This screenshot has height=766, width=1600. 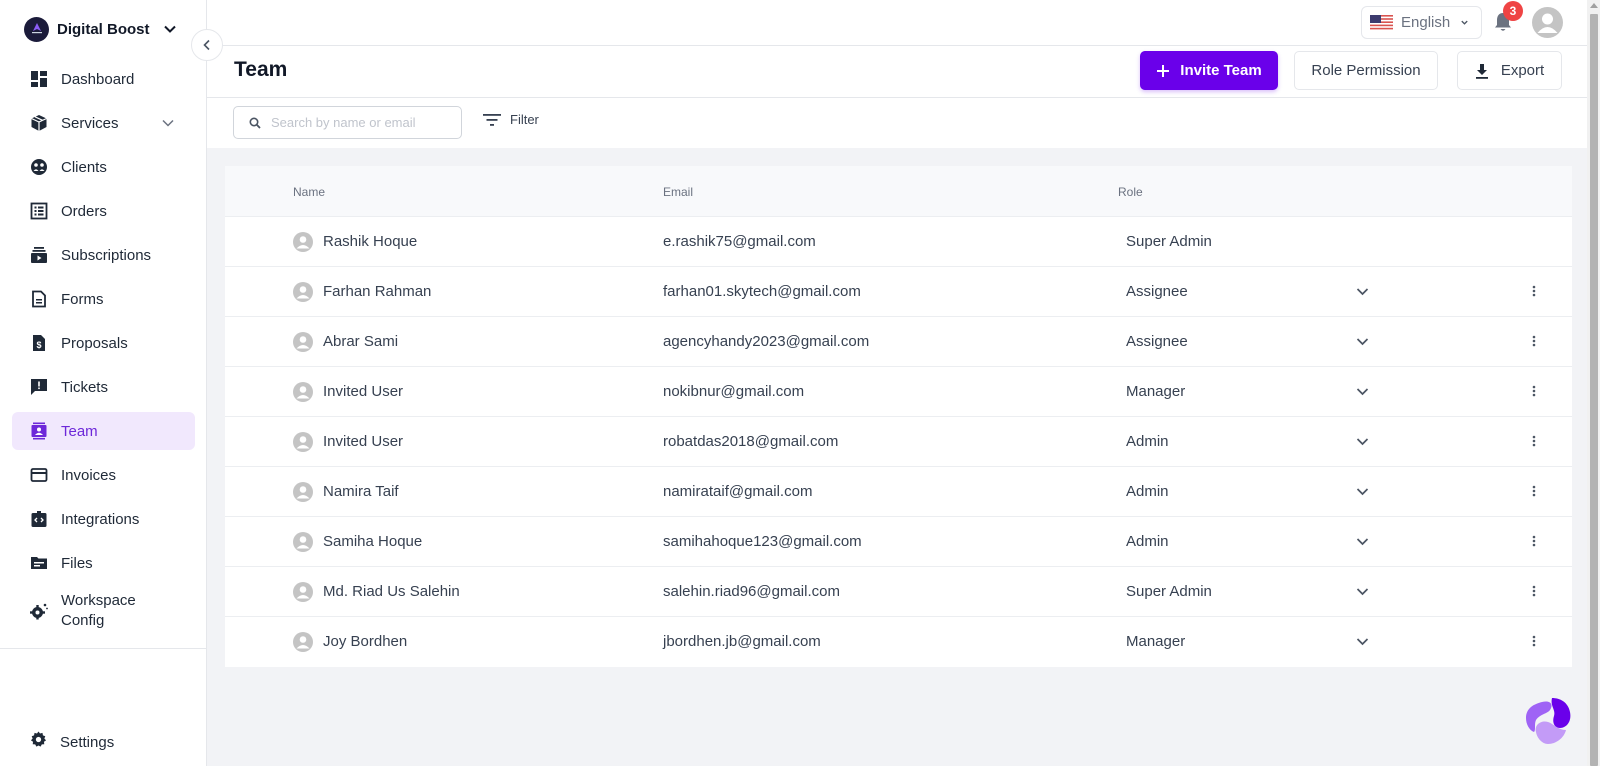 I want to click on page-scrollbar, so click(x=1593, y=383).